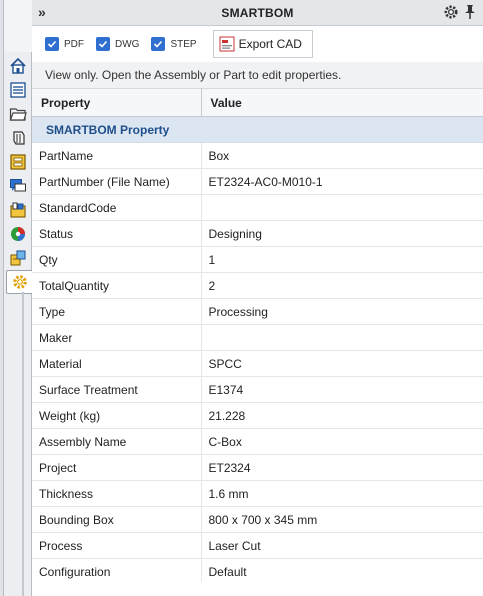 The image size is (483, 596). I want to click on property-value-cell: ET2324, so click(342, 467).